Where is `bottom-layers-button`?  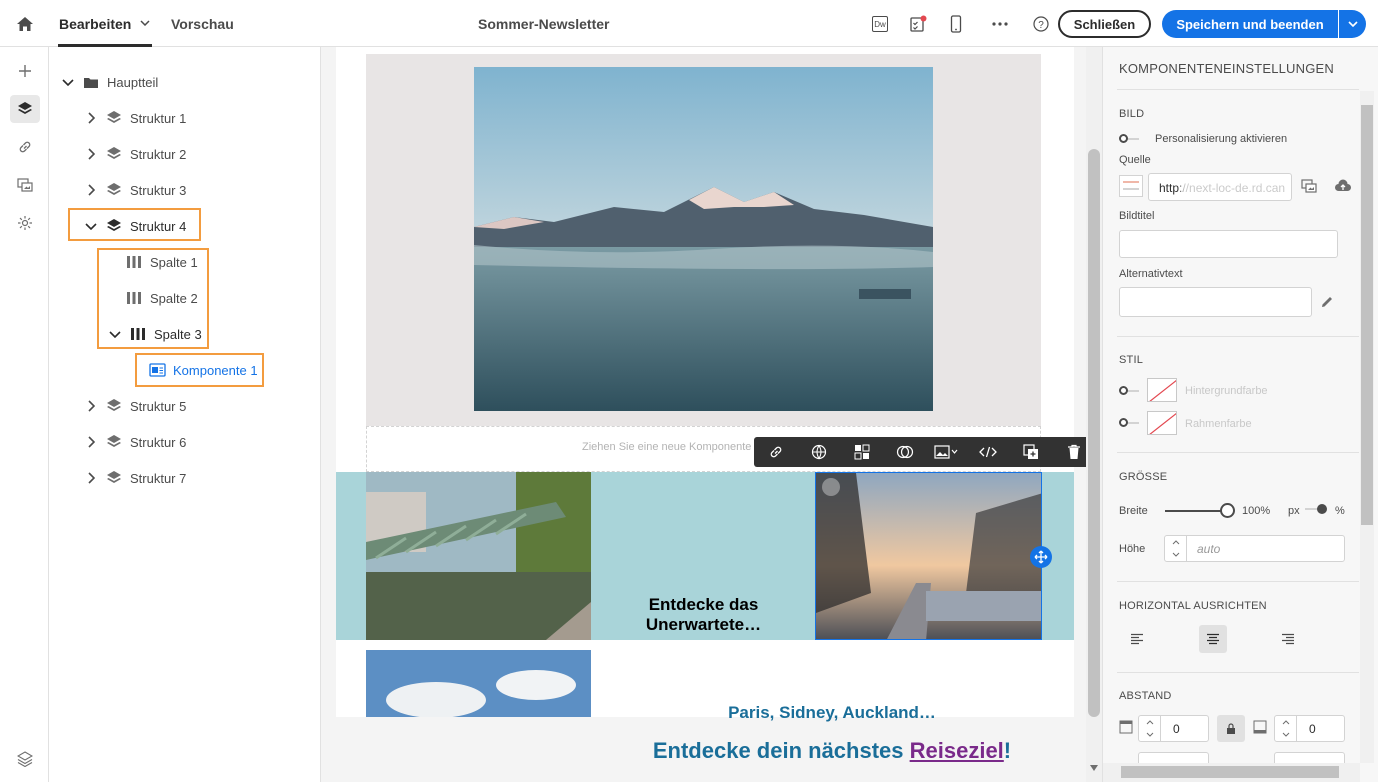
bottom-layers-button is located at coordinates (25, 759).